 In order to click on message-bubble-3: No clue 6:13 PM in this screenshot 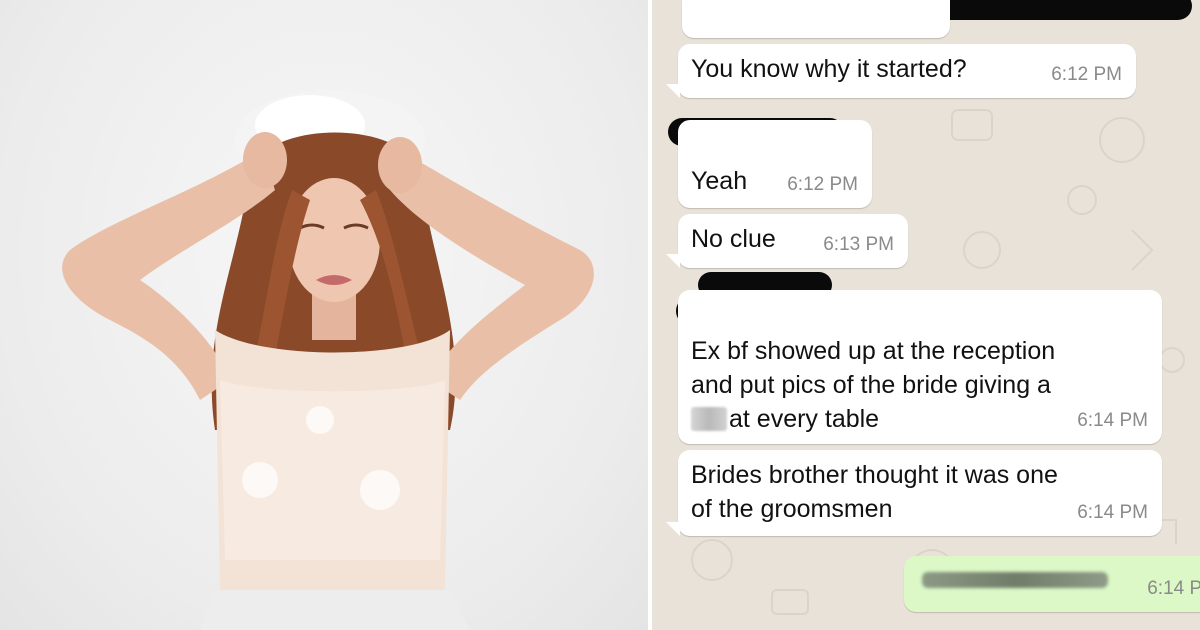, I will do `click(793, 241)`.